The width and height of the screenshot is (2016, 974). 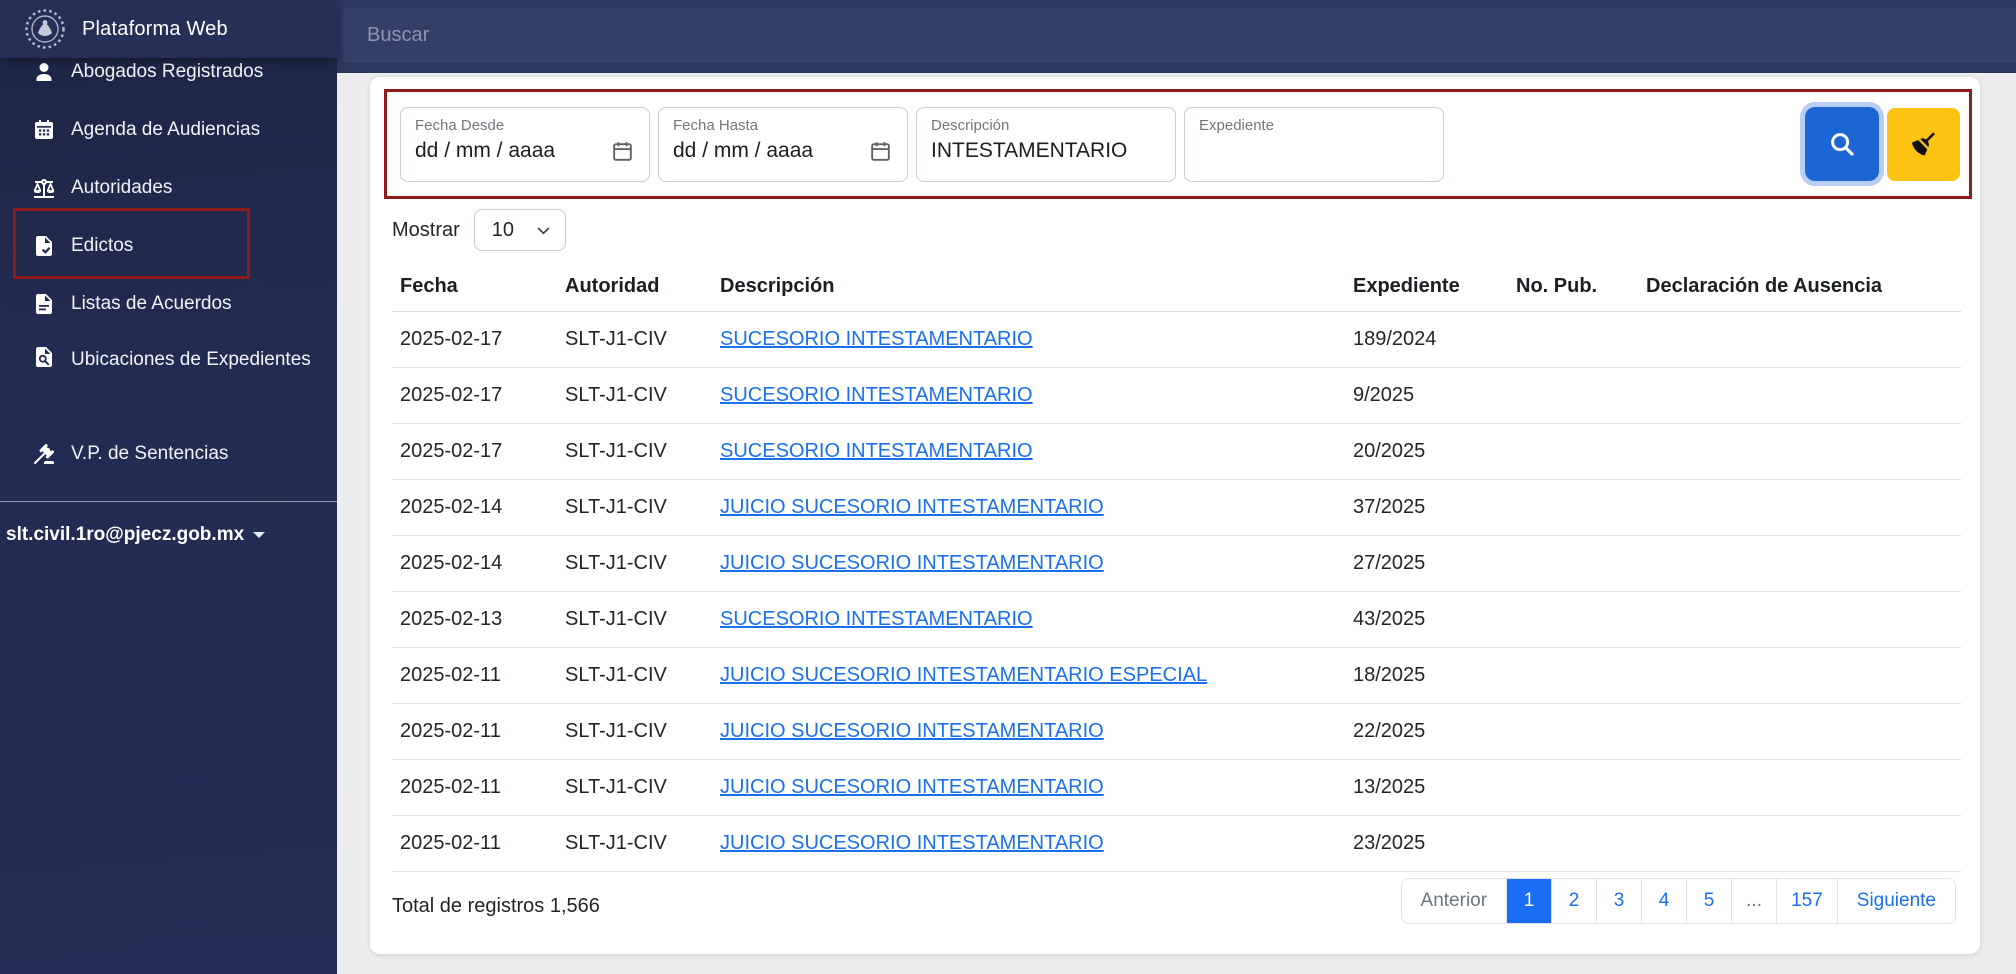 I want to click on app-title: Plataforma Web, so click(x=155, y=28).